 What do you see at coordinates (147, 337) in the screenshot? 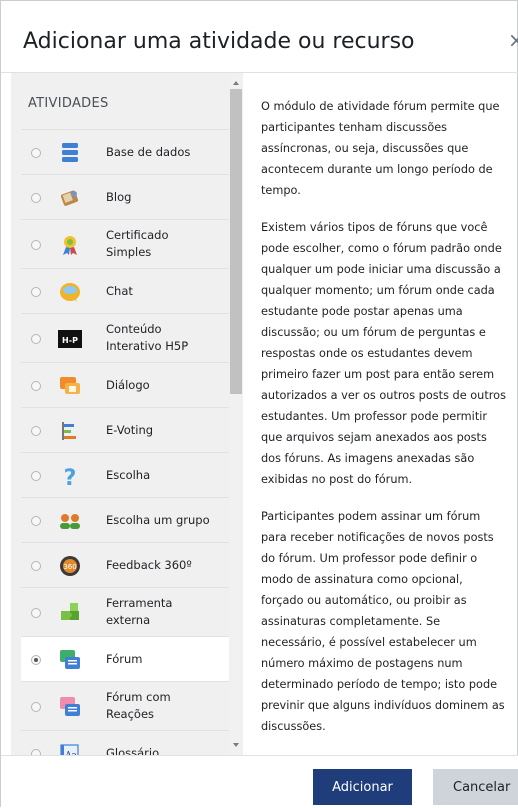
I see `activity-label: Conteúdo Interativo H5P` at bounding box center [147, 337].